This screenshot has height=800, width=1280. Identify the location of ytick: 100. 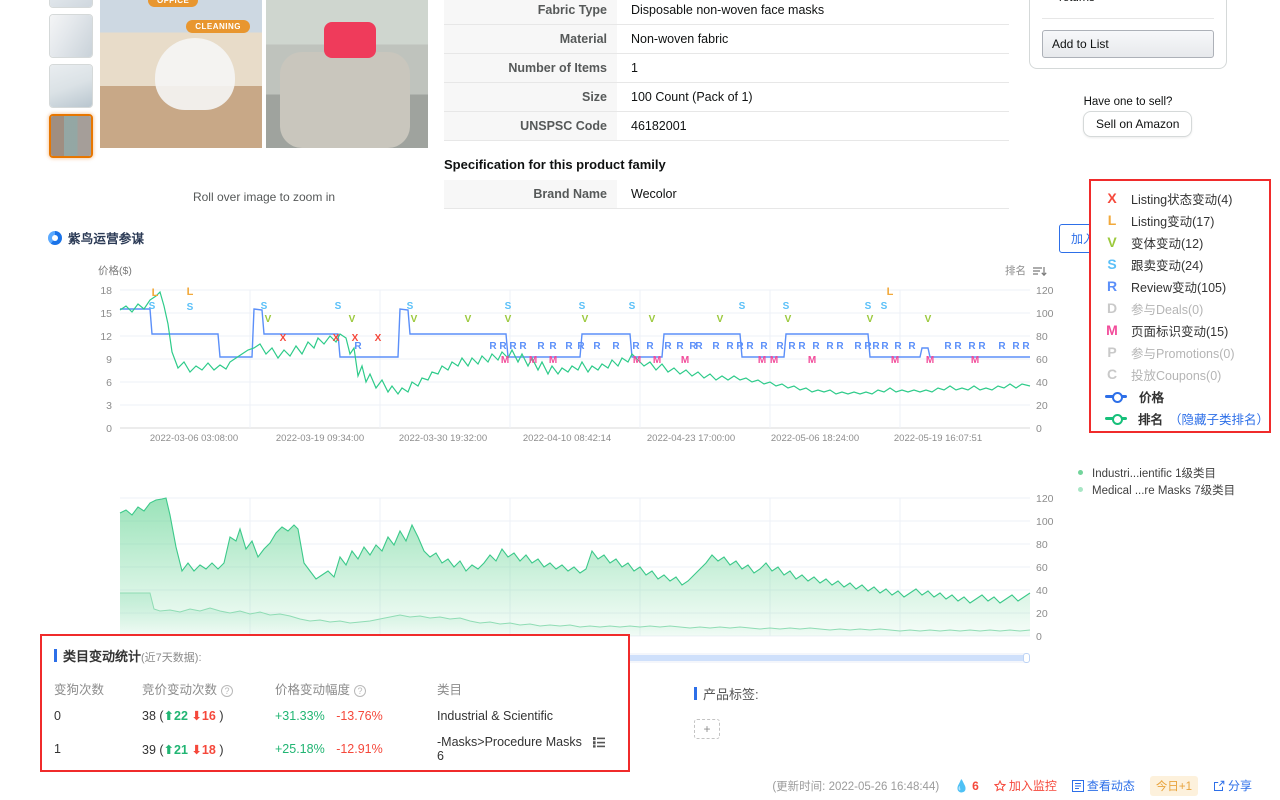
(1045, 522).